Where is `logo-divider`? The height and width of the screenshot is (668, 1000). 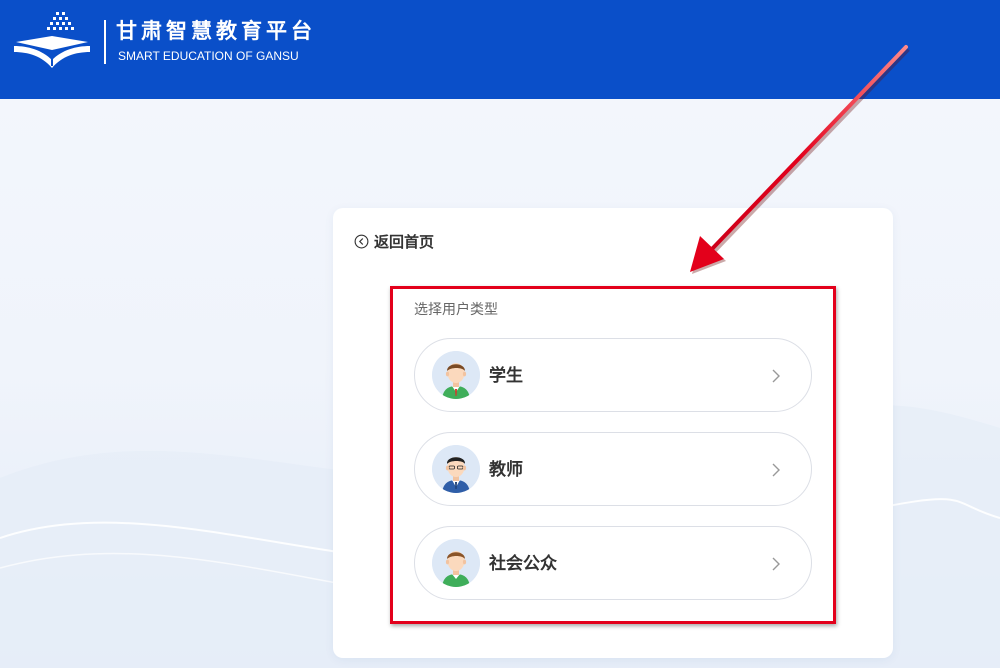
logo-divider is located at coordinates (105, 42).